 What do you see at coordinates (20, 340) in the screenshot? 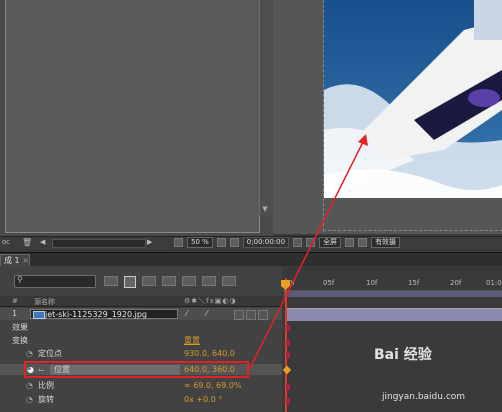
I see `prop-label: 变换` at bounding box center [20, 340].